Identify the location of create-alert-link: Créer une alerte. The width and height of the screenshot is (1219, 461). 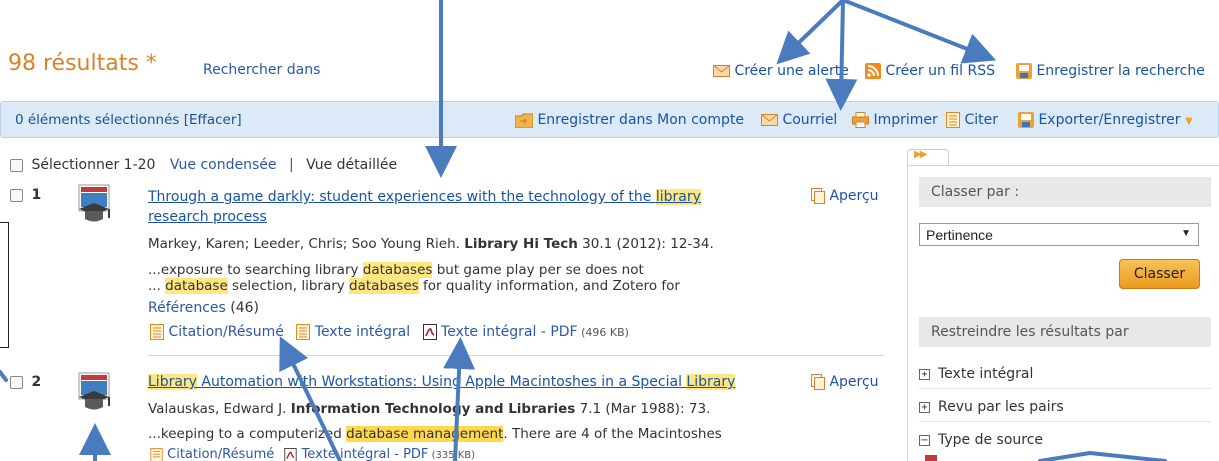
(781, 71).